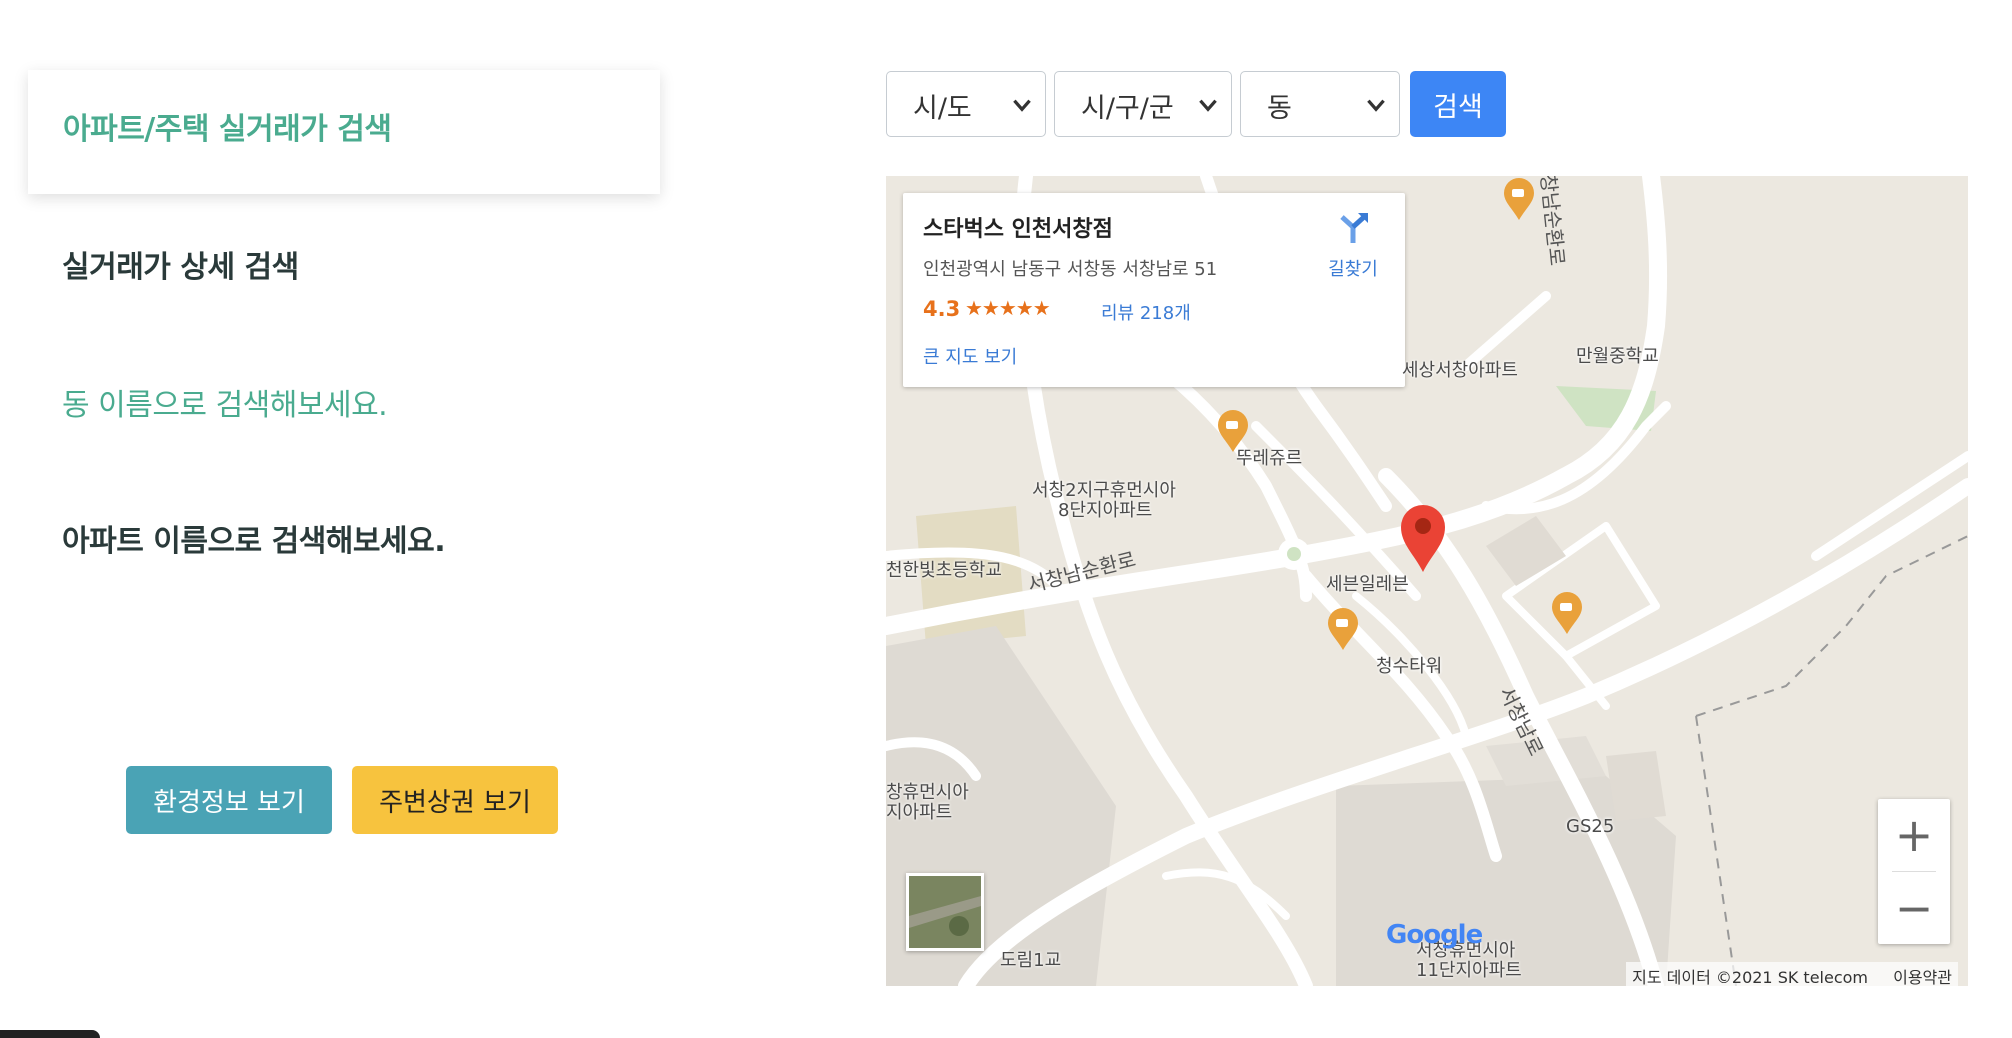 Image resolution: width=2012 pixels, height=1038 pixels. Describe the element at coordinates (1458, 104) in the screenshot. I see `search-button: 검색` at that location.